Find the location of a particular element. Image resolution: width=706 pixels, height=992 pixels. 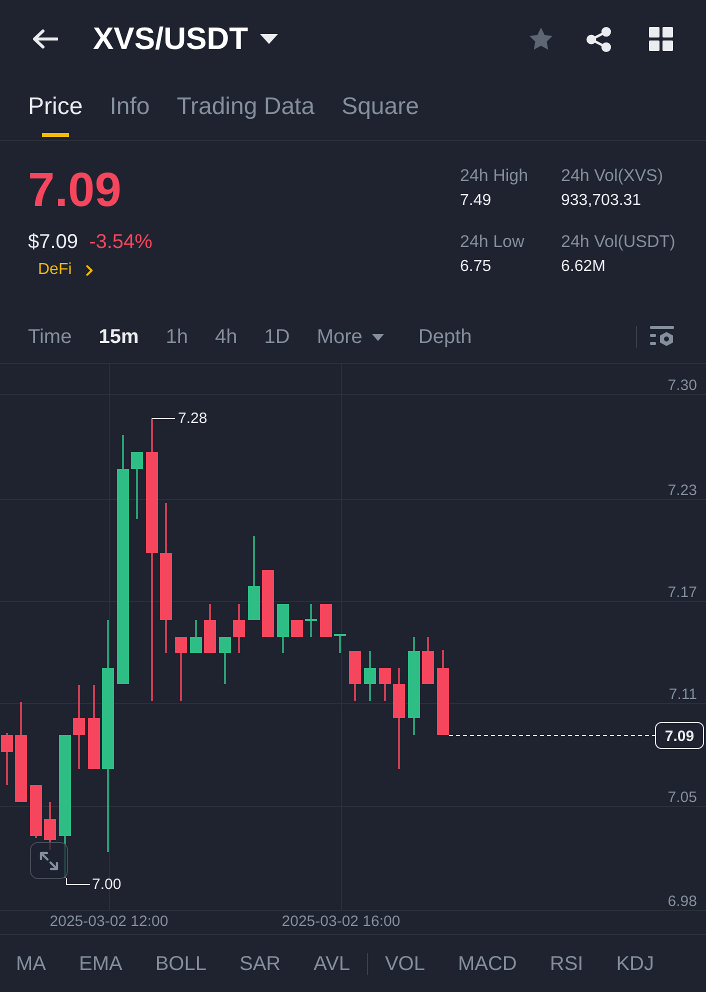

high-price-label: 7.28 is located at coordinates (193, 418).